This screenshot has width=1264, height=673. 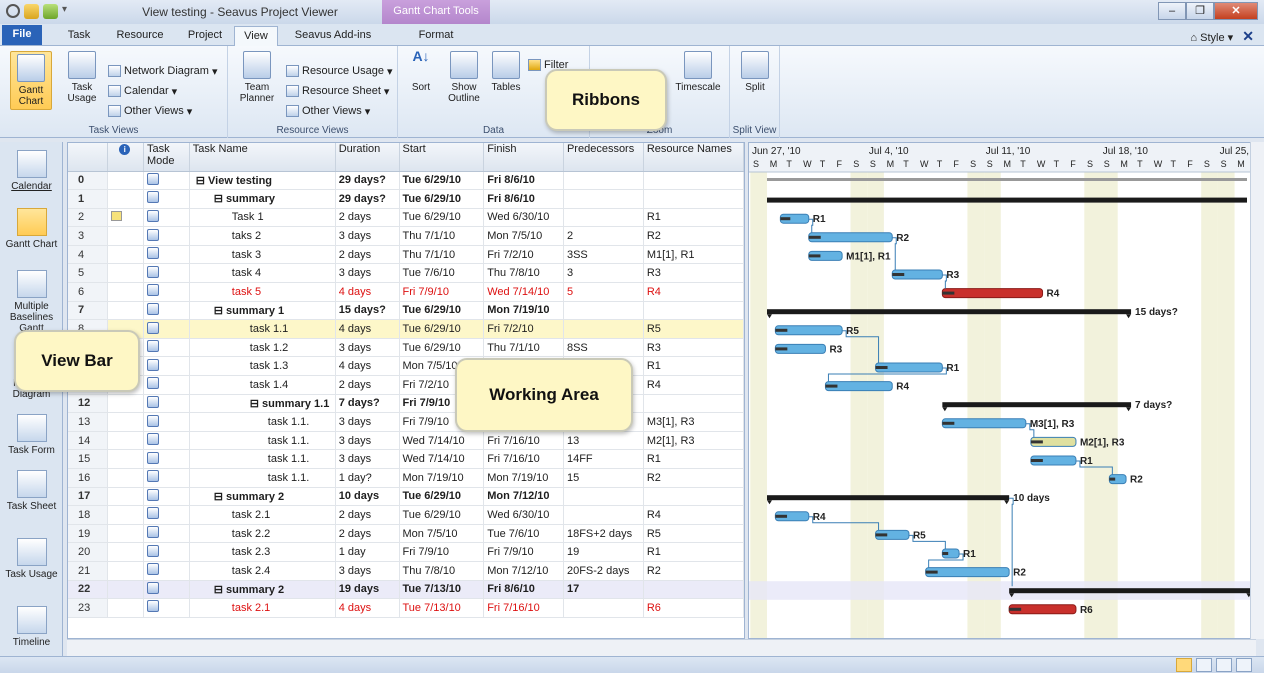 I want to click on cell-predecessors: 13, so click(x=603, y=441).